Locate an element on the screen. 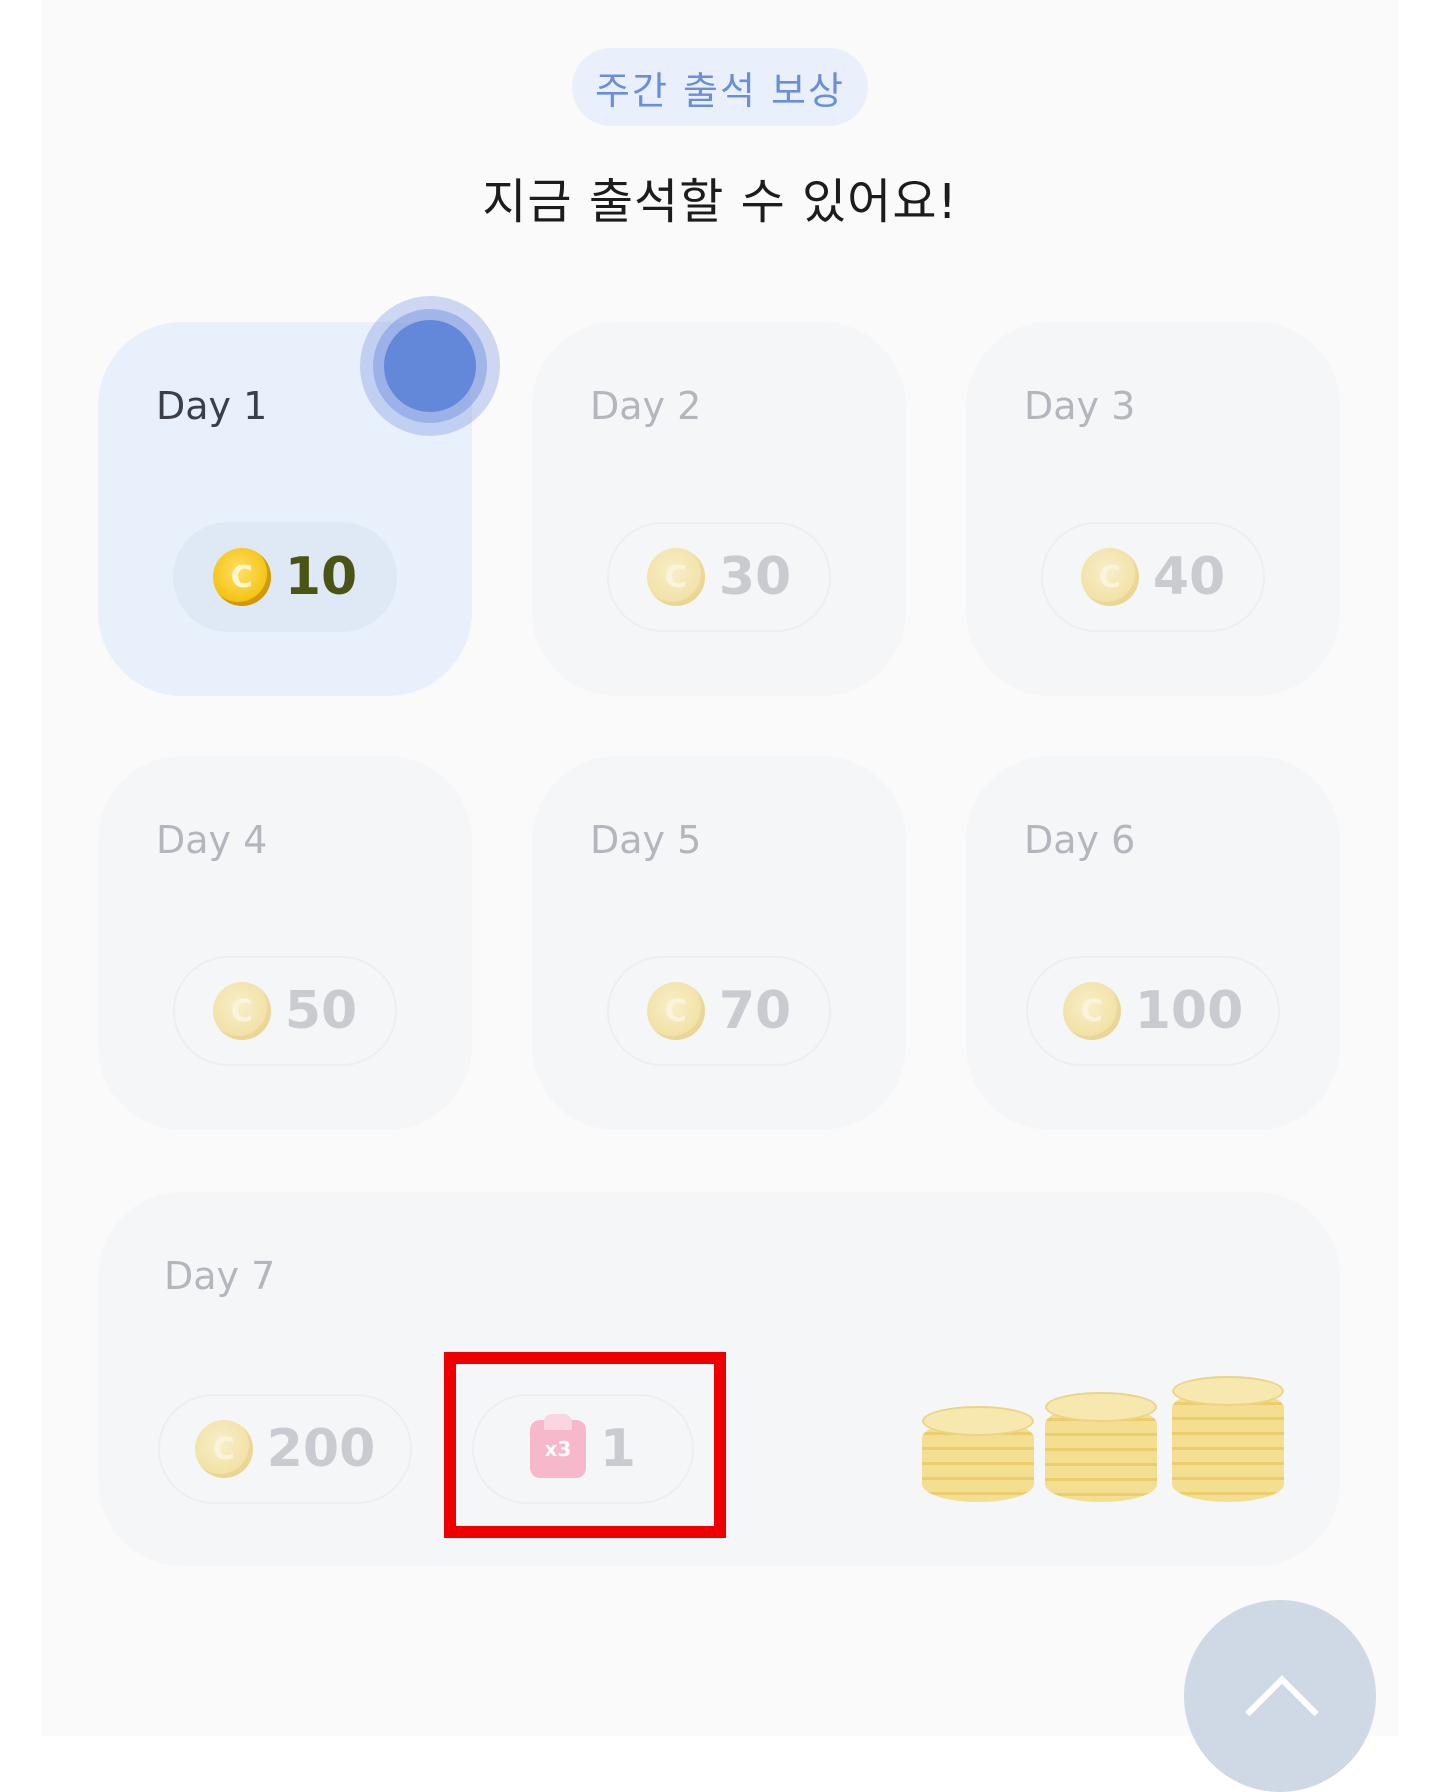 This screenshot has height=1792, width=1440. day-label: Day 6 is located at coordinates (1080, 840).